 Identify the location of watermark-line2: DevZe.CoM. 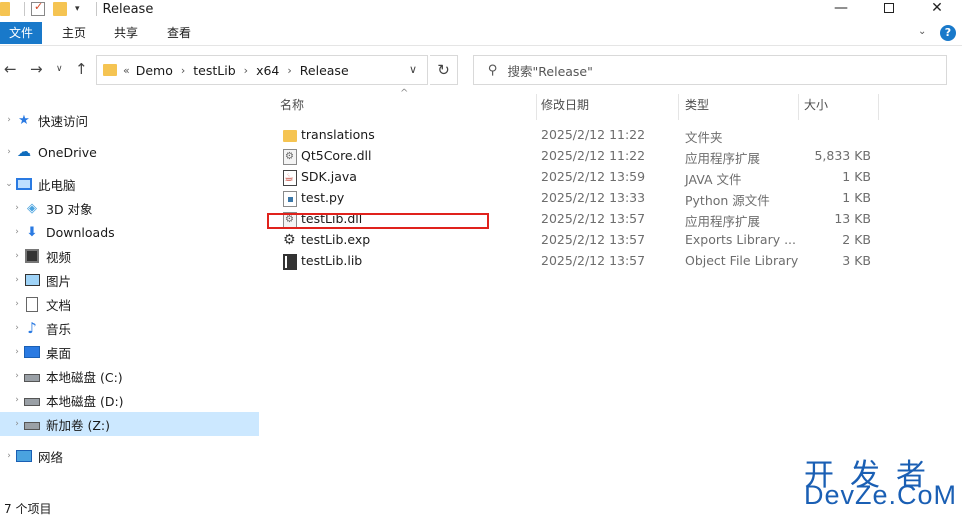
(881, 495).